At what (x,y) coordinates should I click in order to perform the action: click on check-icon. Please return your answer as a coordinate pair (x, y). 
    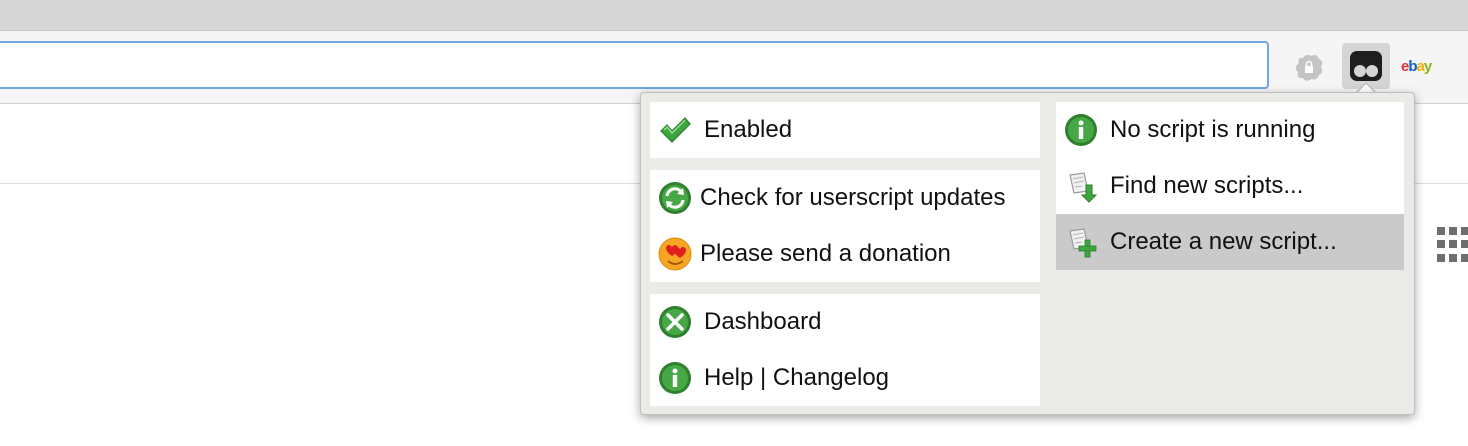
    Looking at the image, I should click on (675, 130).